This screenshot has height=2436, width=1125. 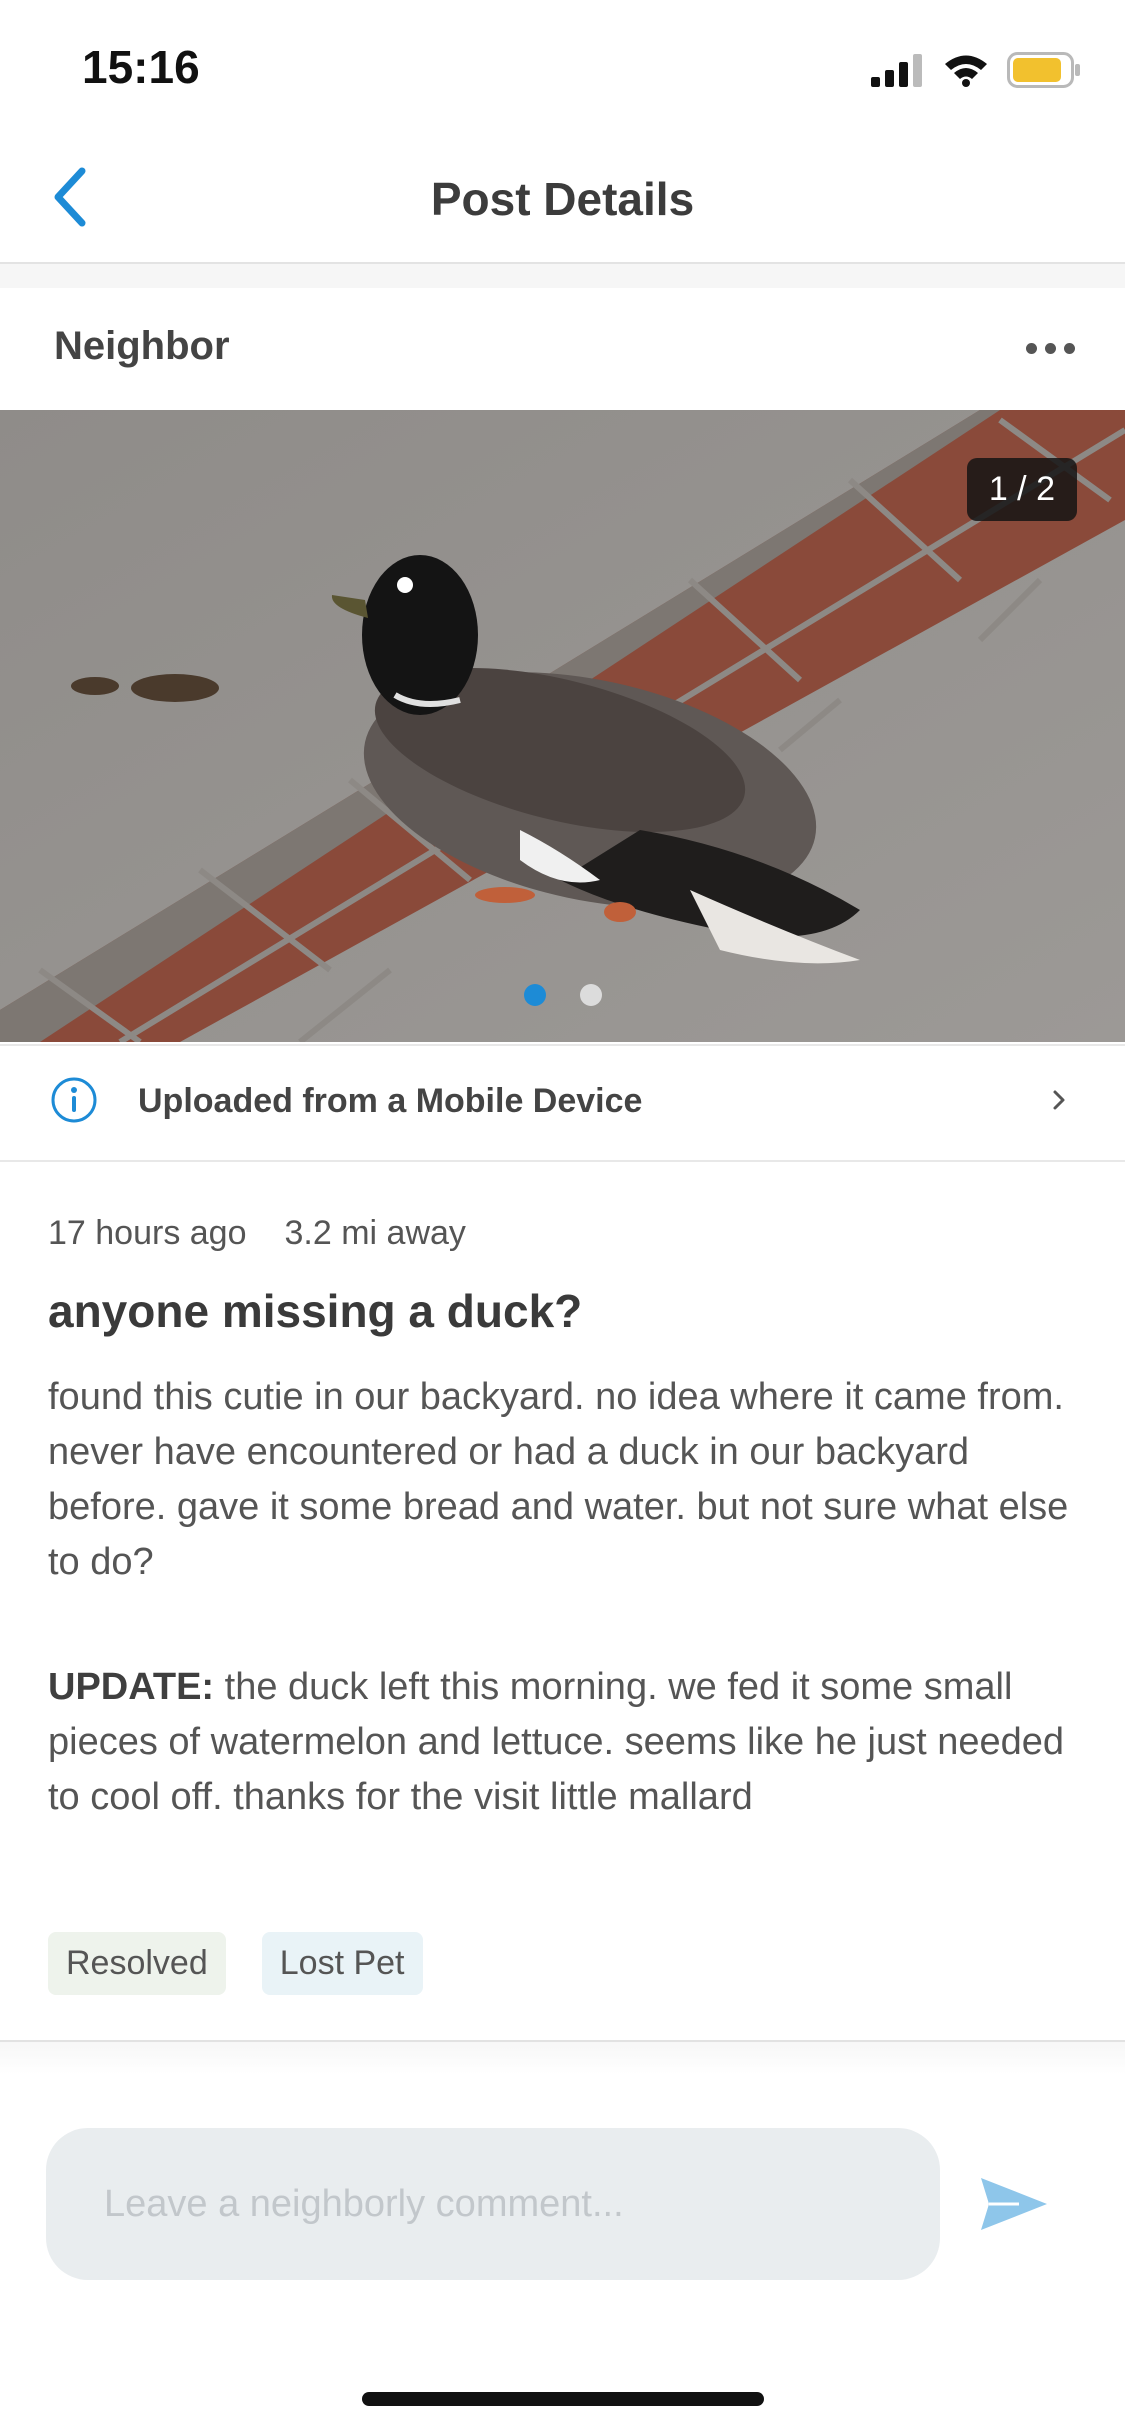 What do you see at coordinates (137, 1963) in the screenshot?
I see `tag-resolved: Resolved` at bounding box center [137, 1963].